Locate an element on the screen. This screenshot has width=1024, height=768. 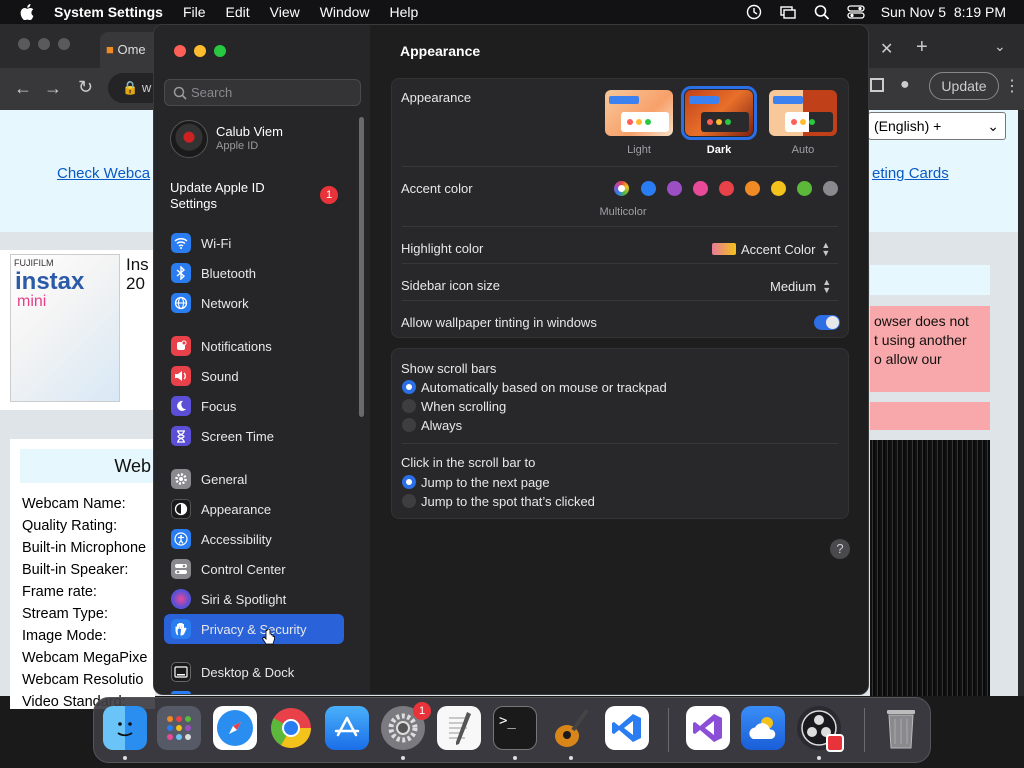
close-tab-icon: ✕ is located at coordinates (886, 49).